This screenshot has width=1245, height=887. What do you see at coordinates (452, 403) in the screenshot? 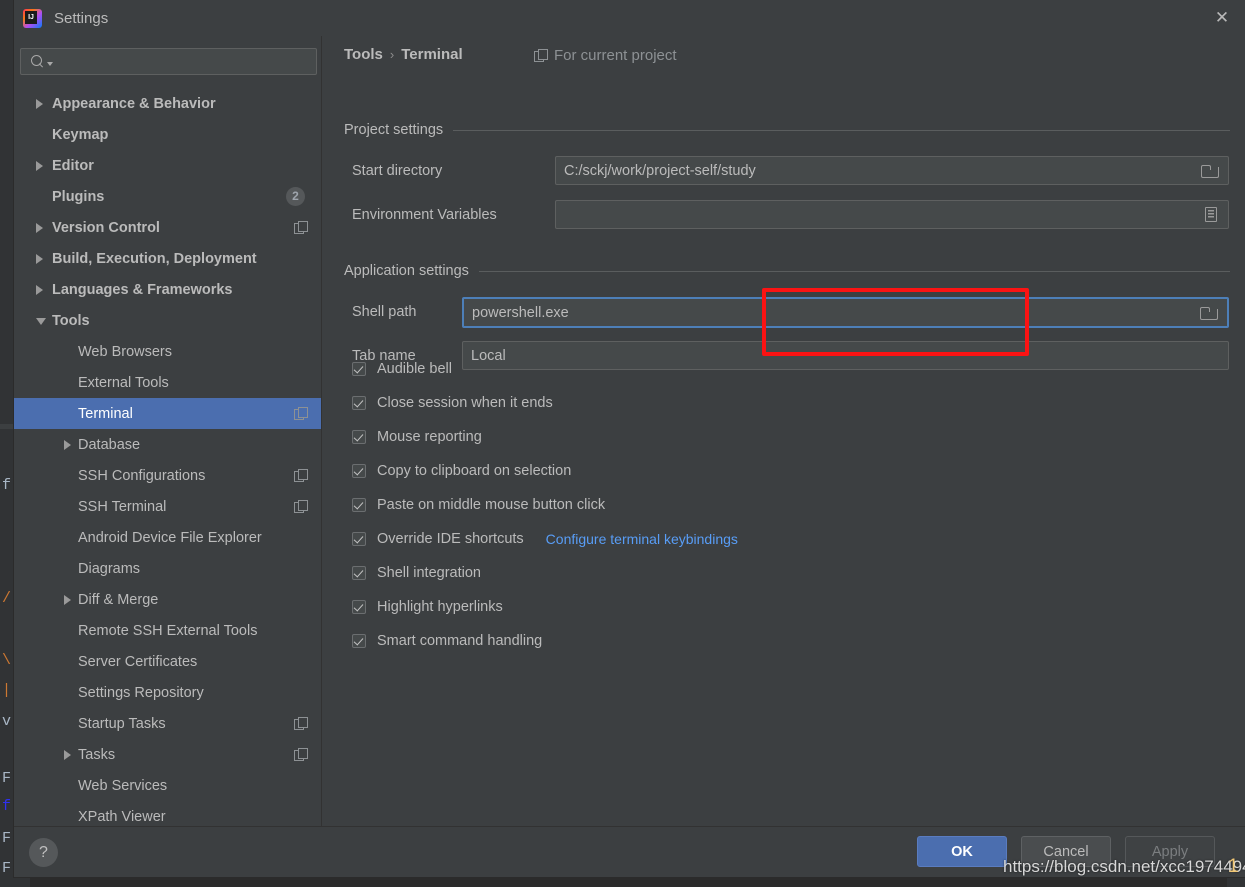
I see `checkbox-row-close-session-when-it-ends: Close session when it ends` at bounding box center [452, 403].